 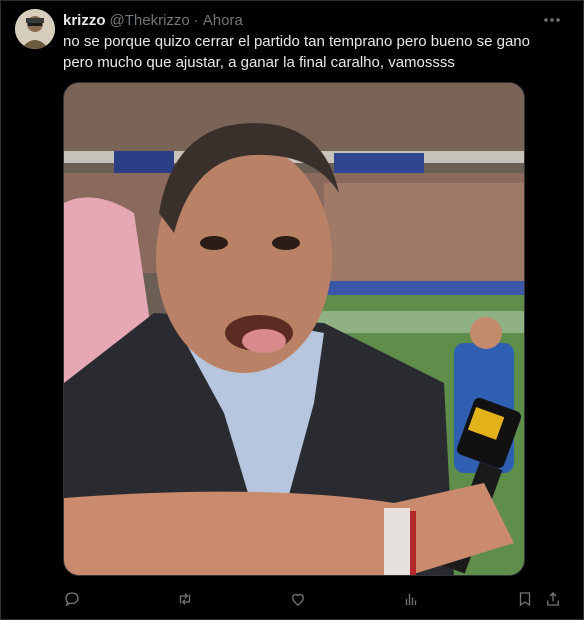 I want to click on bookmark-button, so click(x=525, y=599).